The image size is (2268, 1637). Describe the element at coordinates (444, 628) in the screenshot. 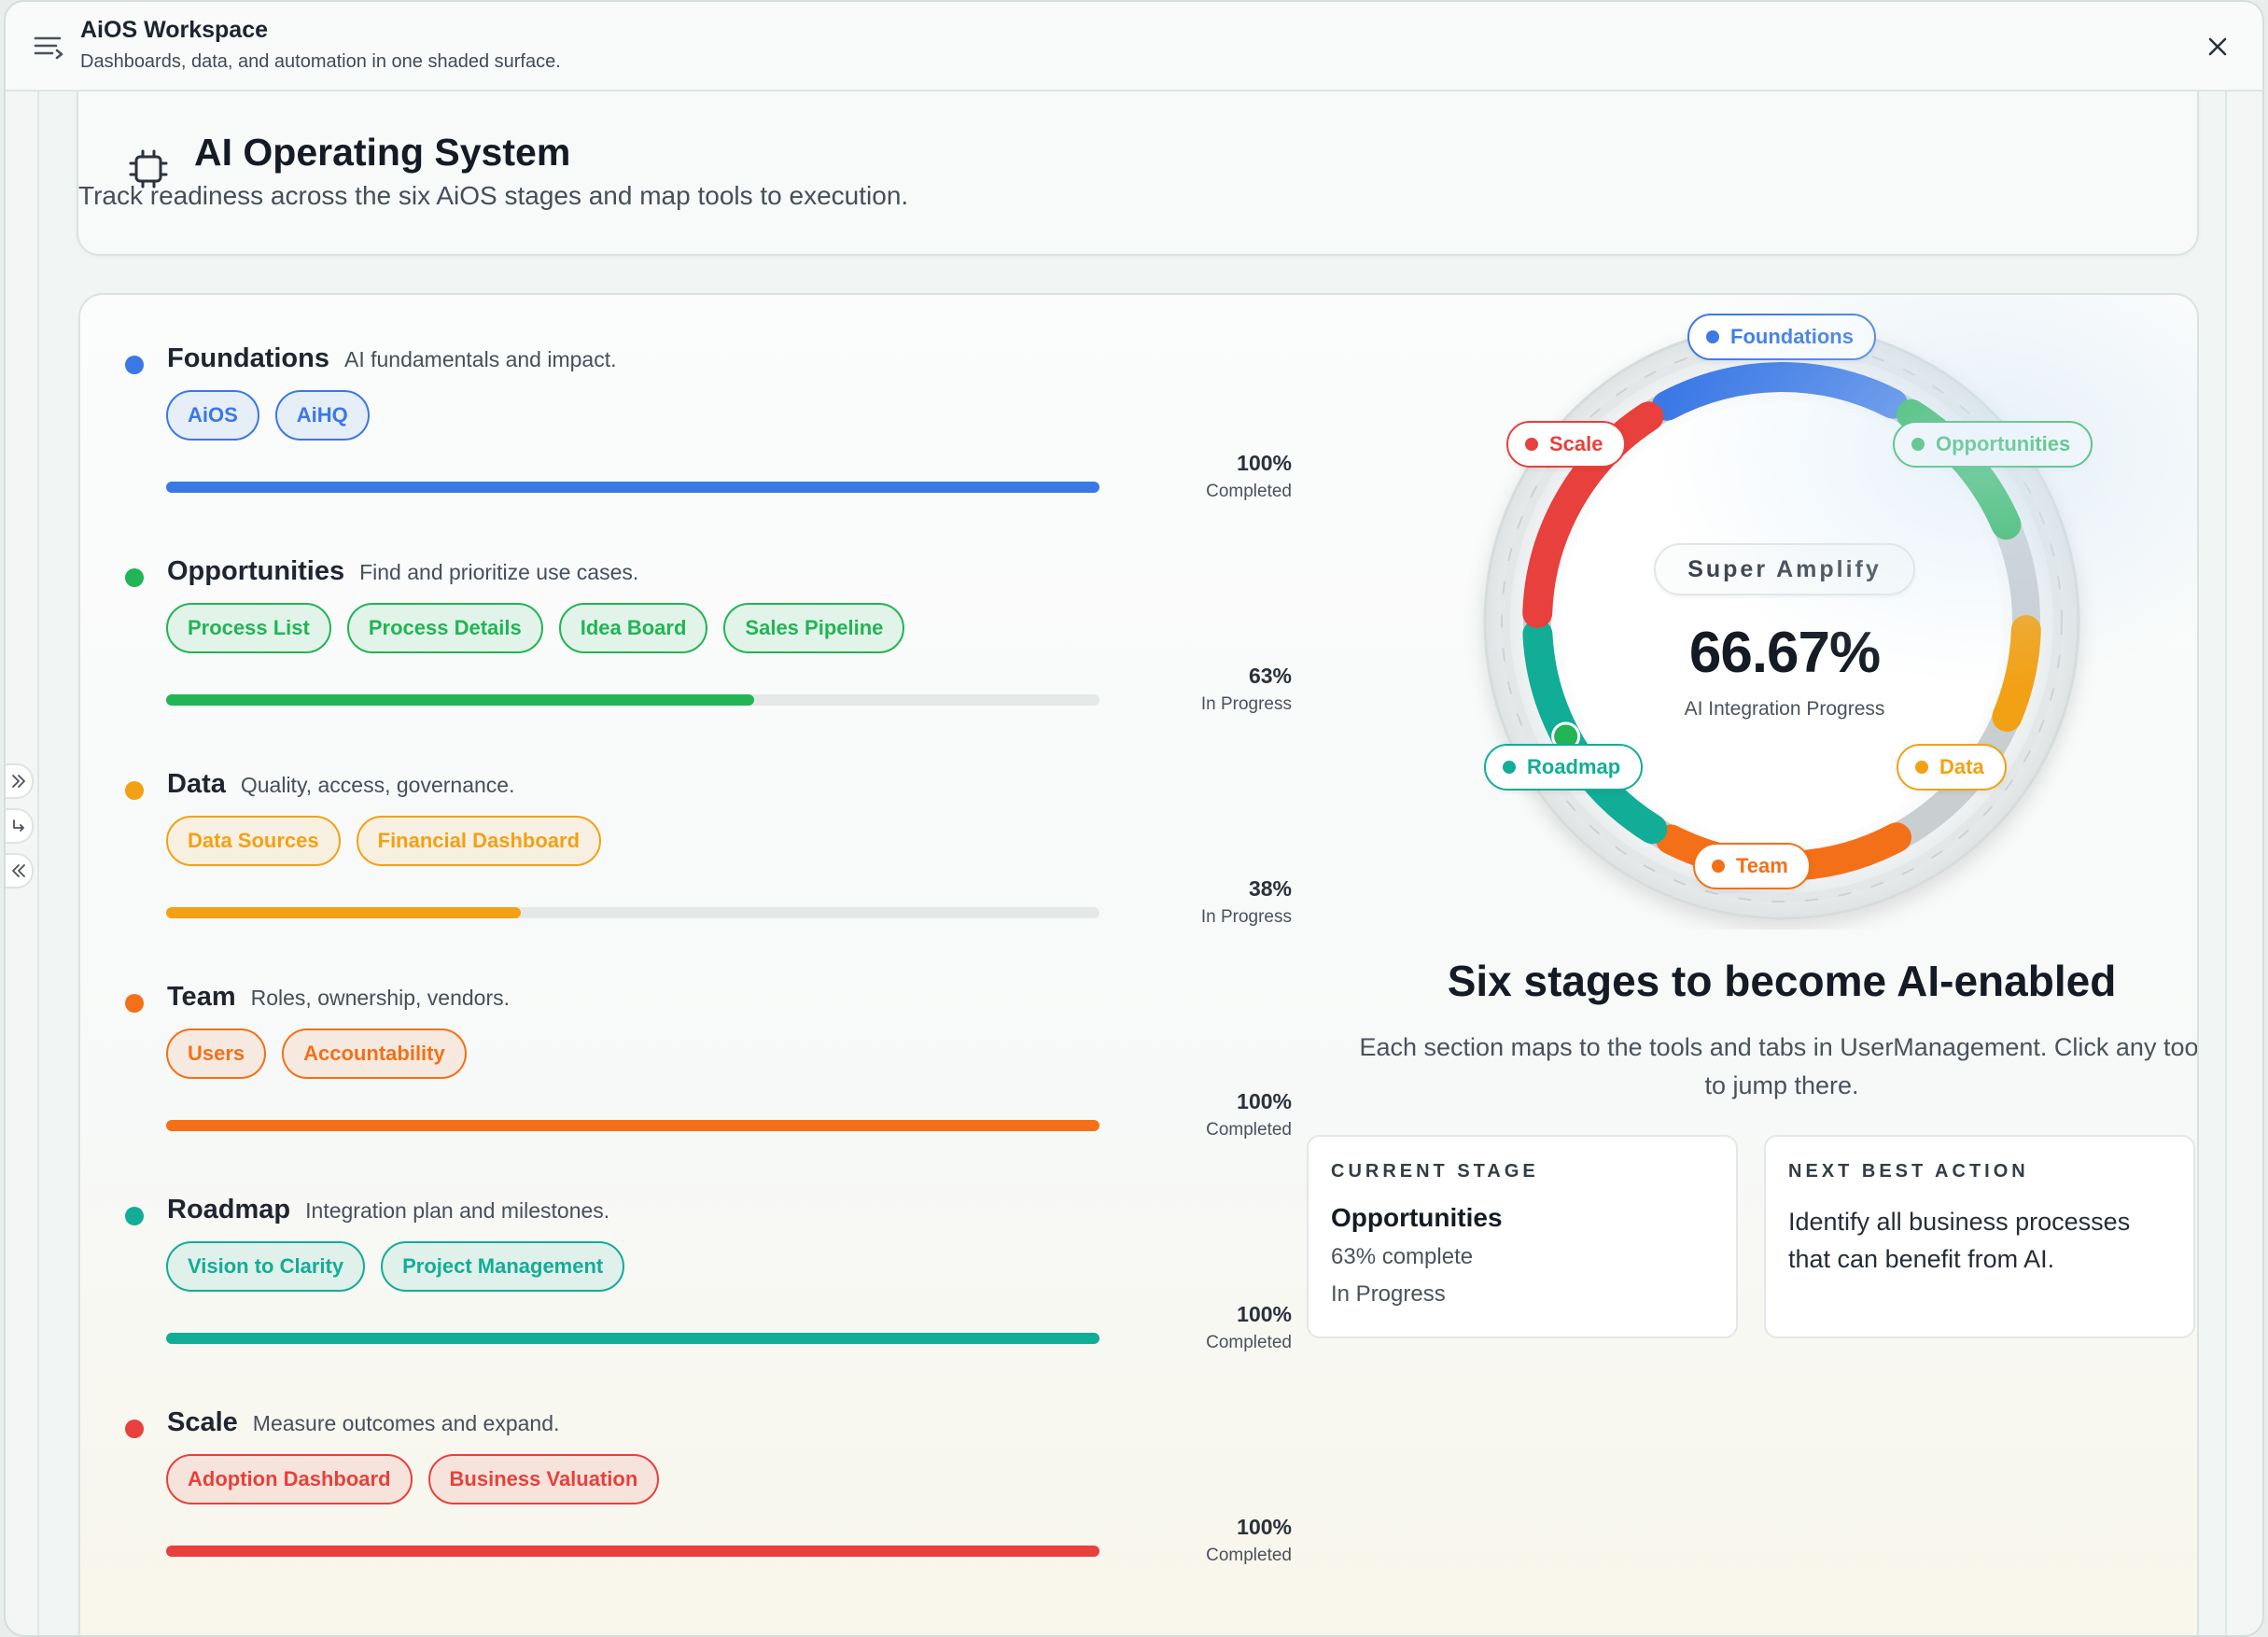

I see `tool-tag: Process Details` at that location.